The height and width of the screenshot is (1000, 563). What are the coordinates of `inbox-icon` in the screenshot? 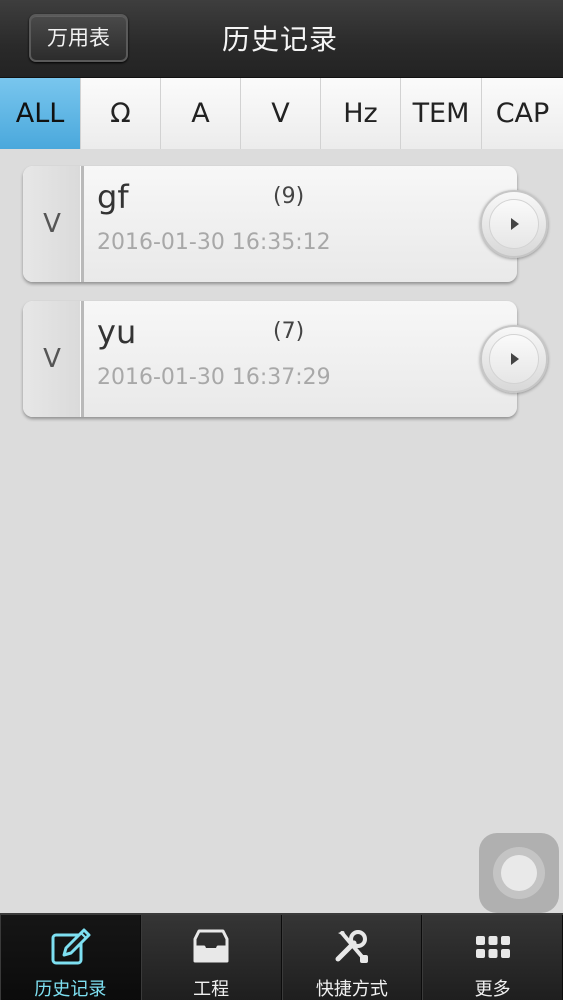 It's located at (211, 946).